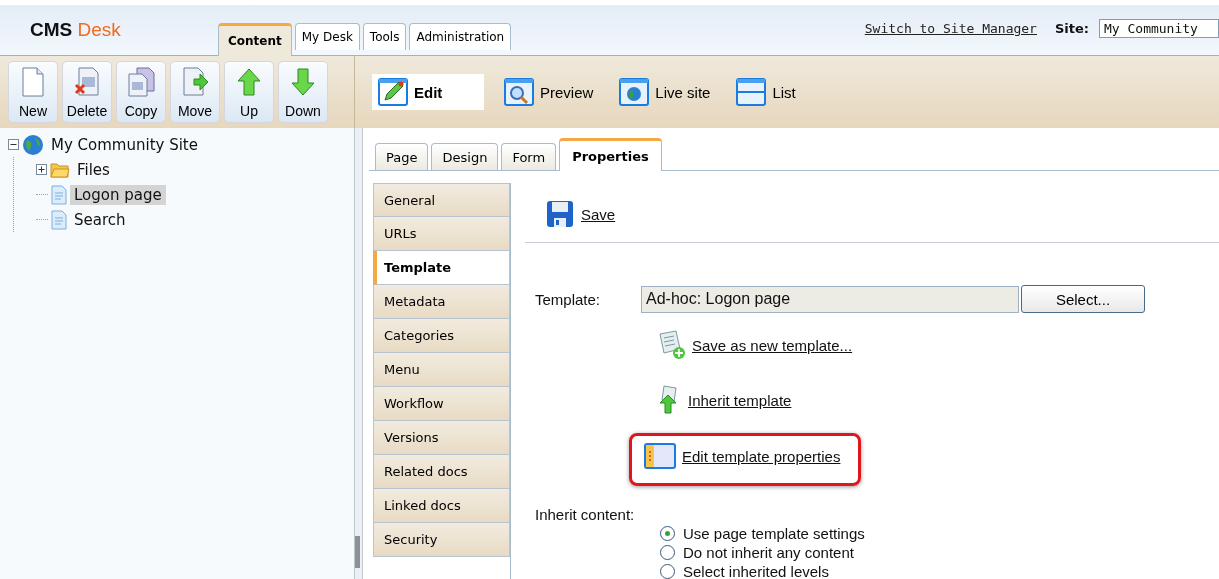  What do you see at coordinates (519, 92) in the screenshot?
I see `magnifier-window-icon` at bounding box center [519, 92].